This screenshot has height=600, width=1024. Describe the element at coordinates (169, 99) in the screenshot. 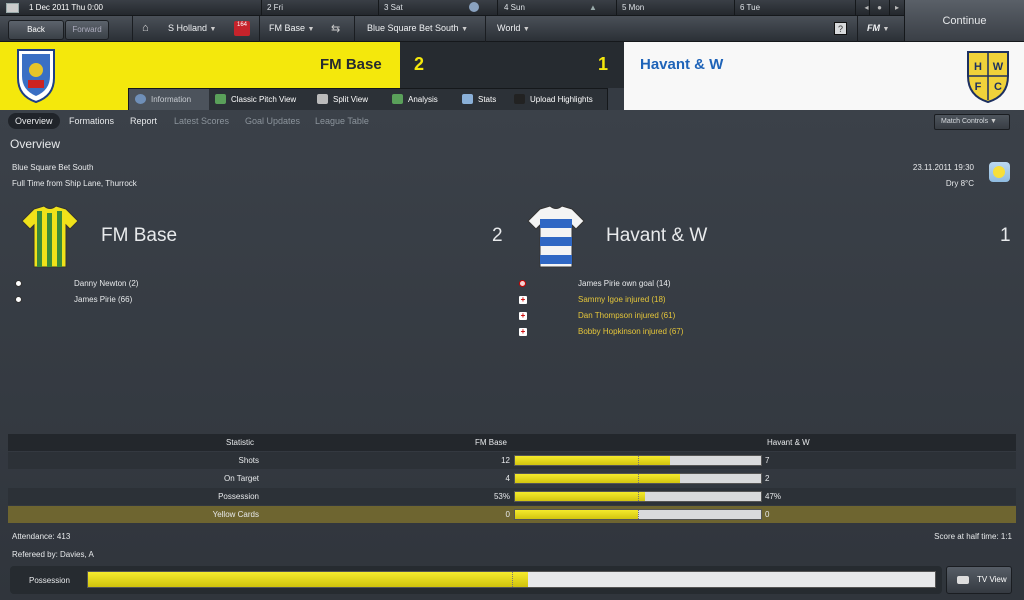

I see `tab-information: Information` at that location.